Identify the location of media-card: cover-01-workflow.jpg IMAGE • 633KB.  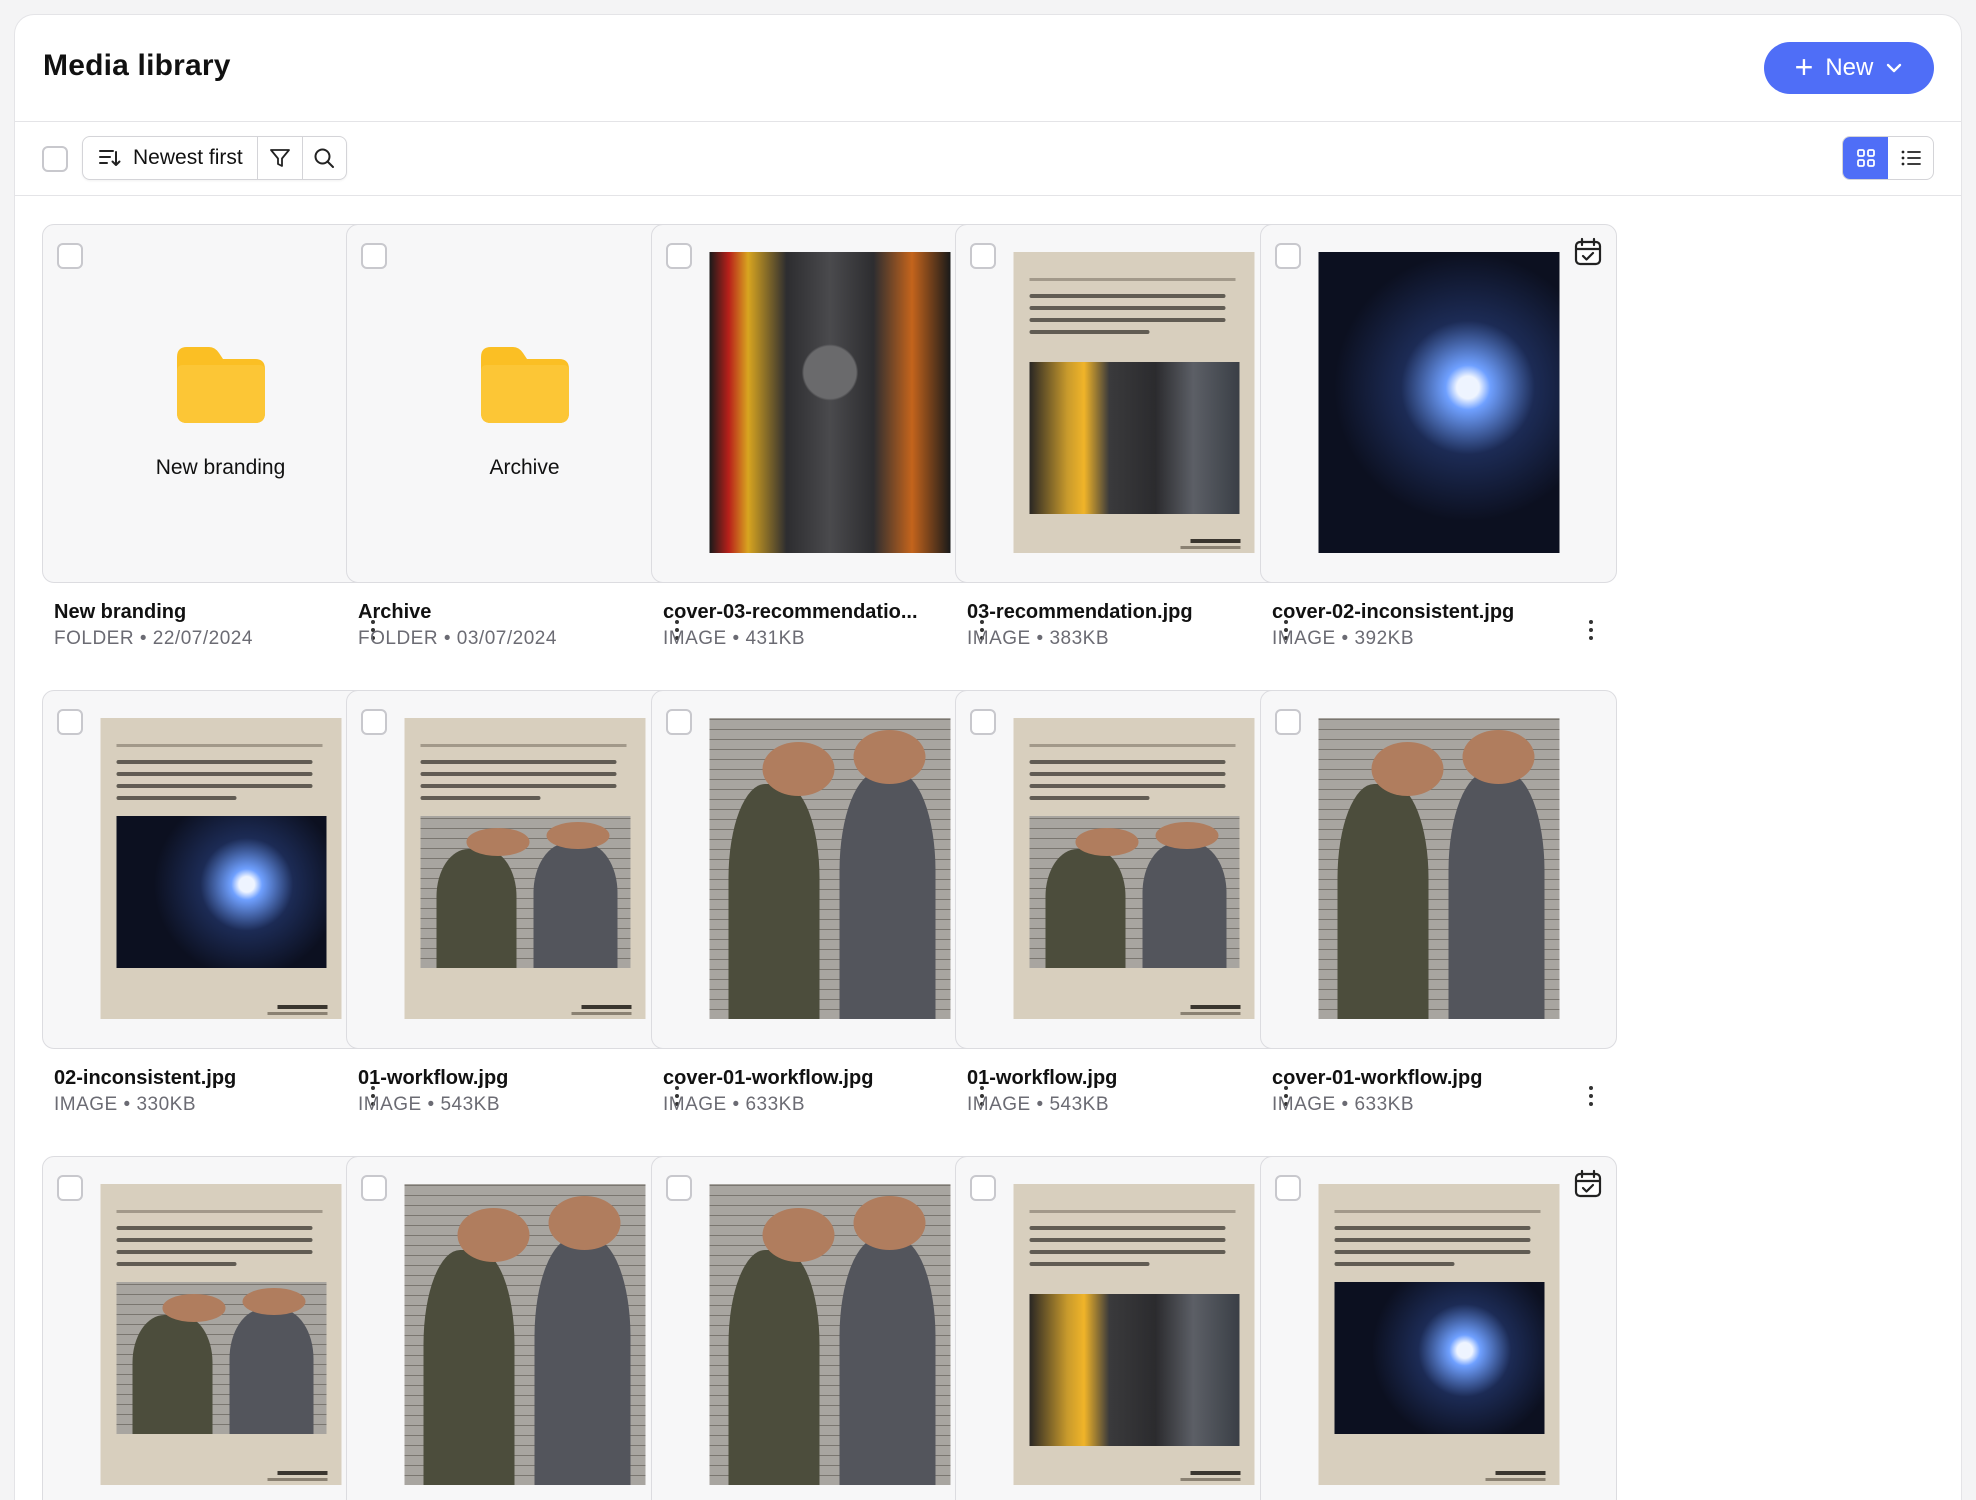
(1438, 917).